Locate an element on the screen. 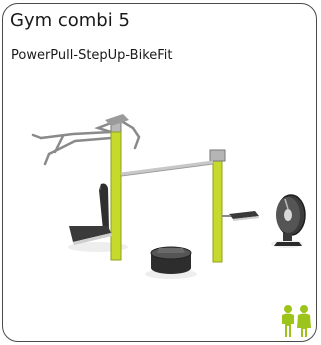  bike-fit-wheel is located at coordinates (290, 220).